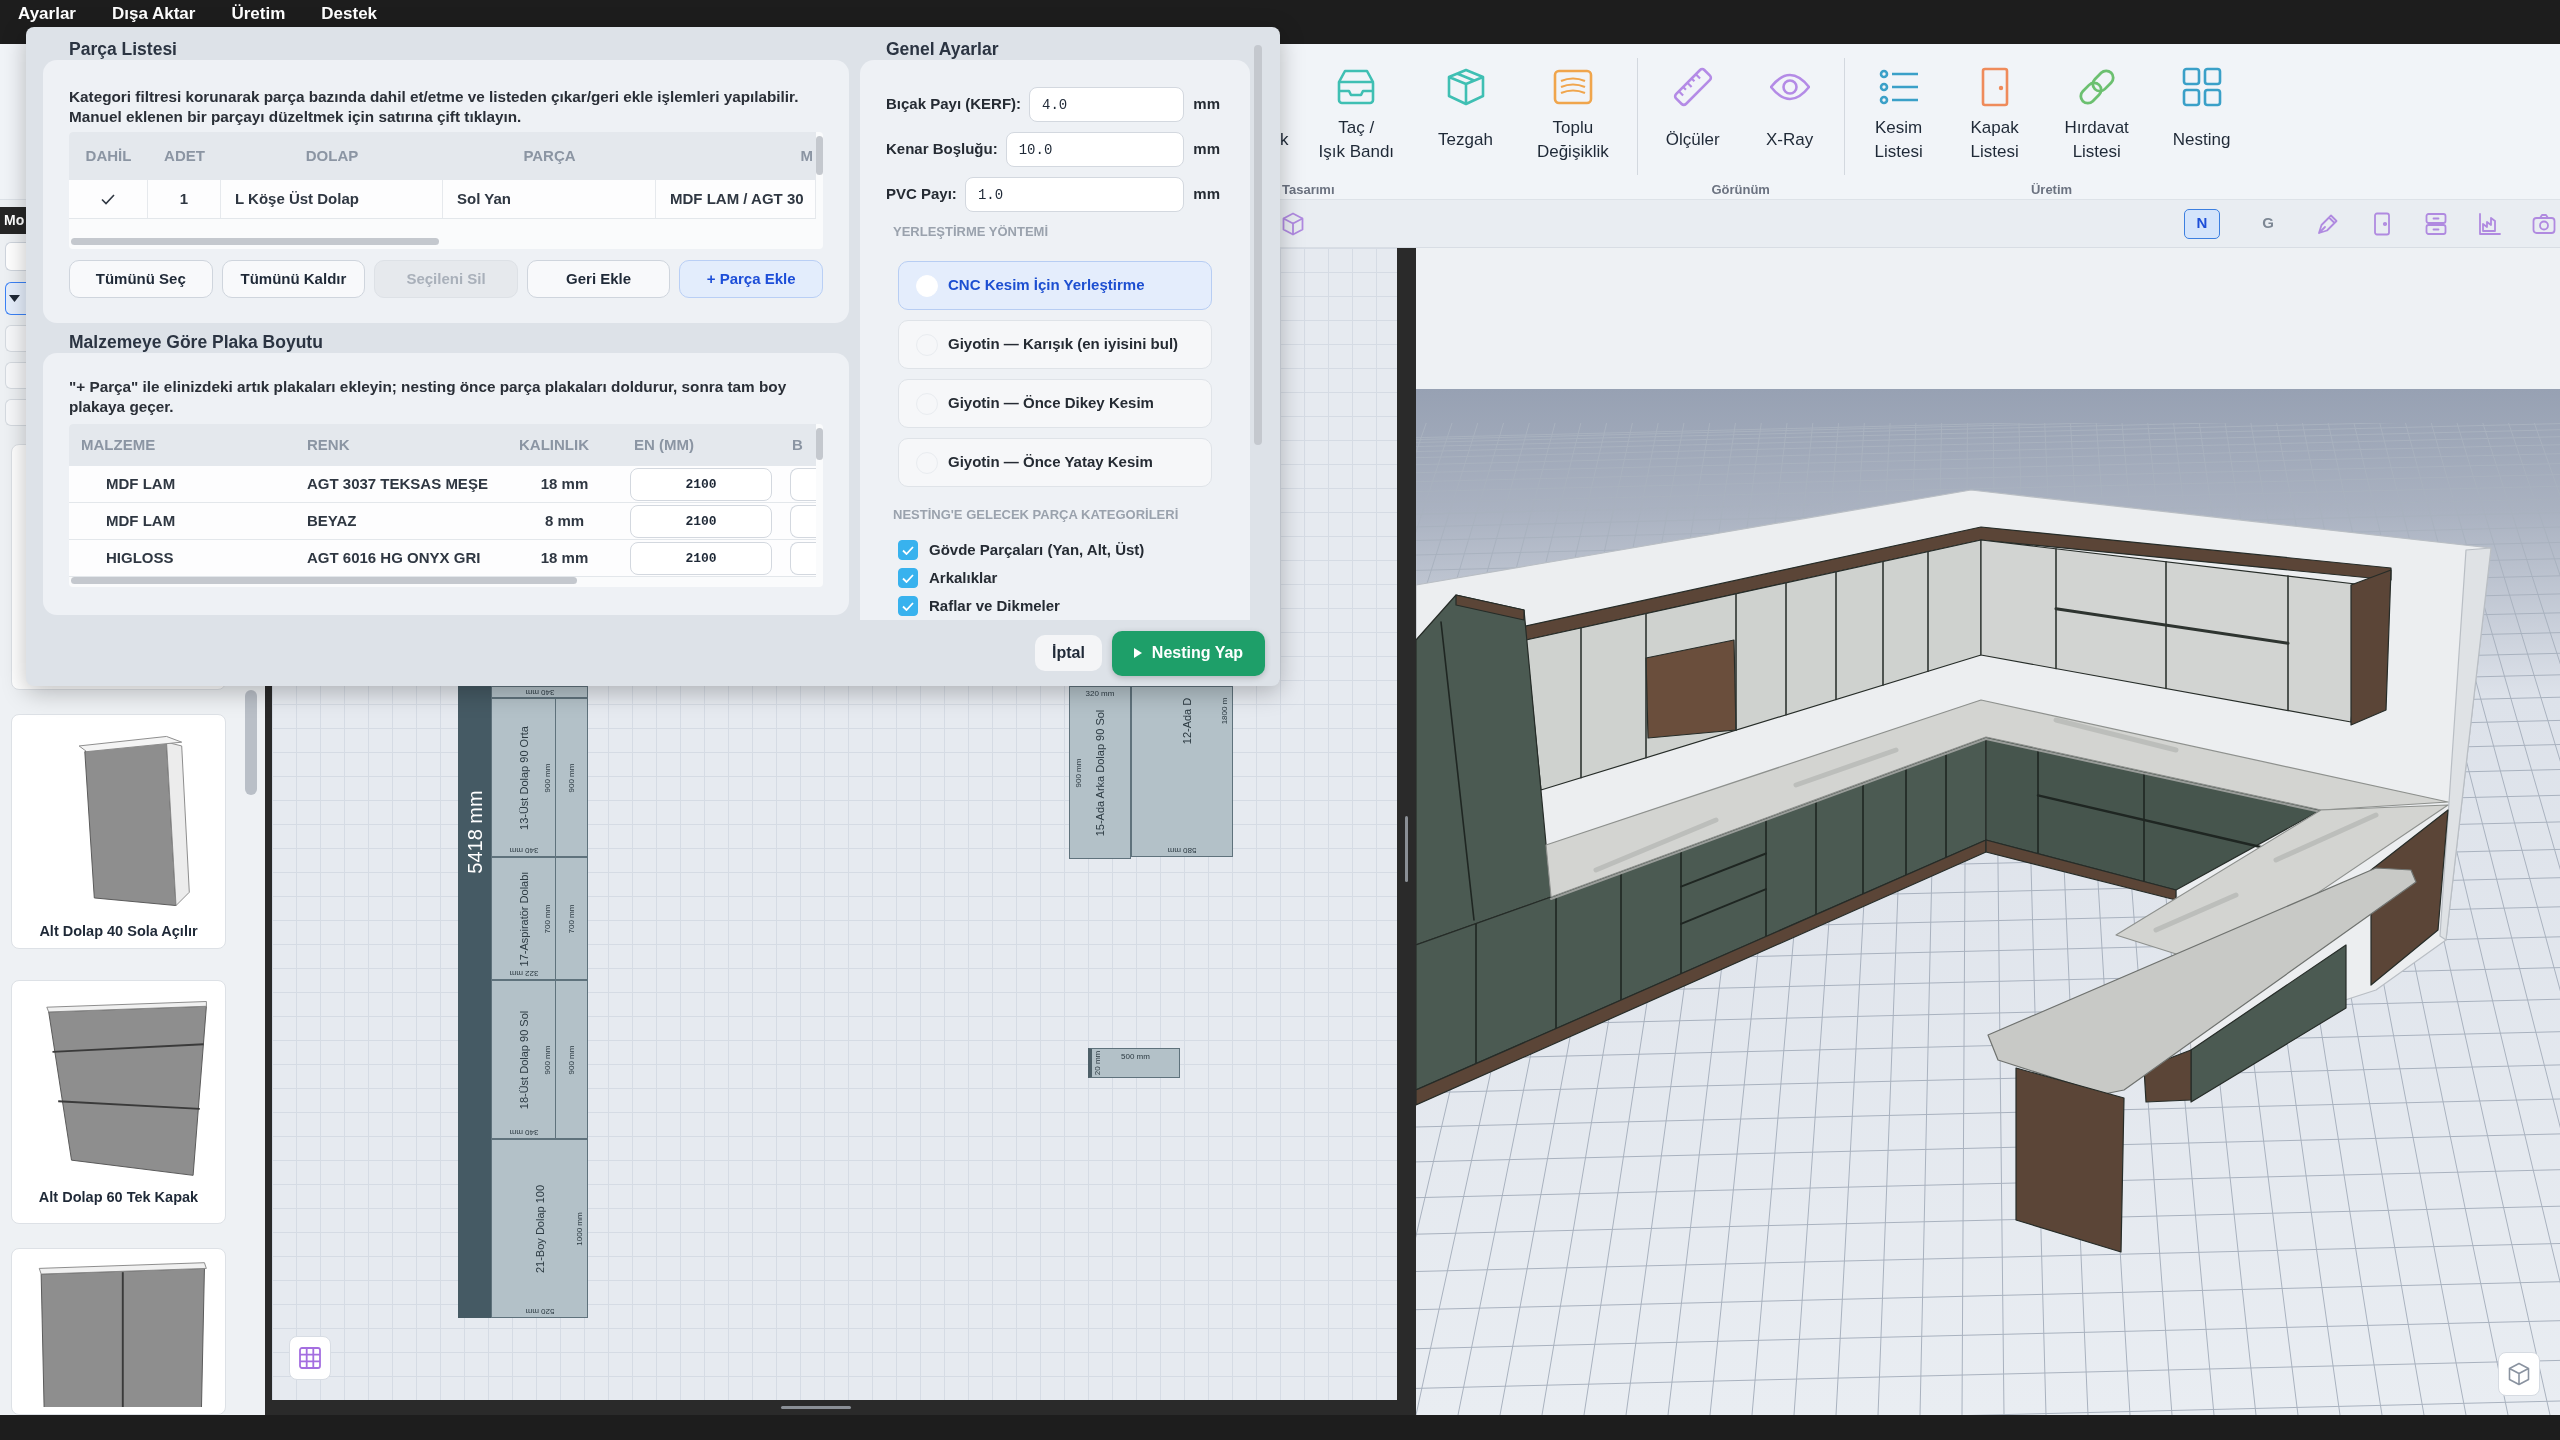 This screenshot has height=1440, width=2560. Describe the element at coordinates (47, 14) in the screenshot. I see `menu-item: Ayarlar` at that location.